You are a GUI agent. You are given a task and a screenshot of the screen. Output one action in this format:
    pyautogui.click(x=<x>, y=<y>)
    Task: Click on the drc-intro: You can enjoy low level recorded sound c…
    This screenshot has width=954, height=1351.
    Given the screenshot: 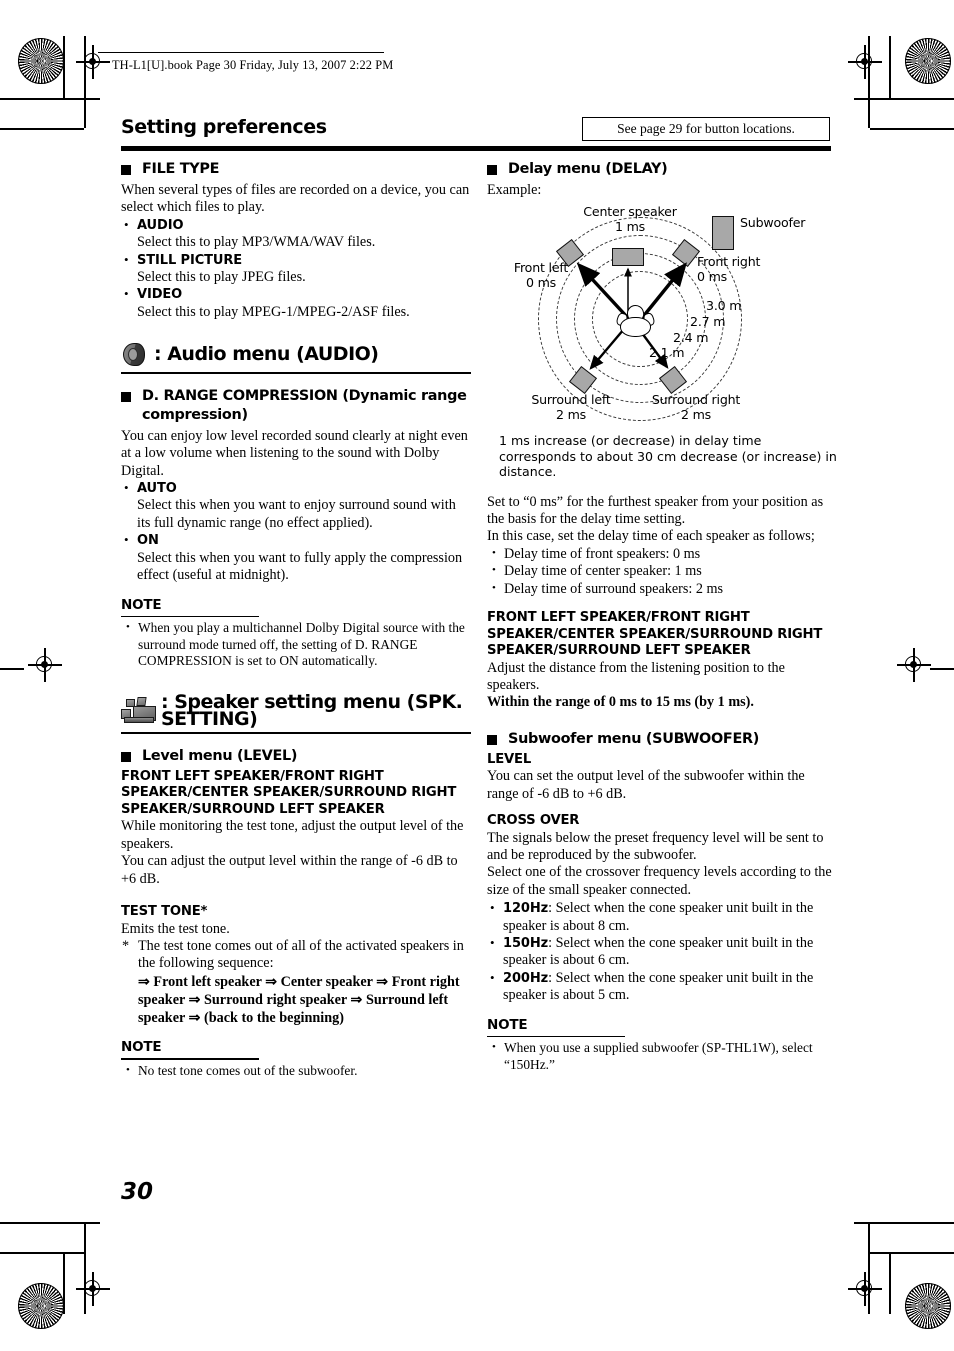 What is the action you would take?
    pyautogui.click(x=294, y=453)
    